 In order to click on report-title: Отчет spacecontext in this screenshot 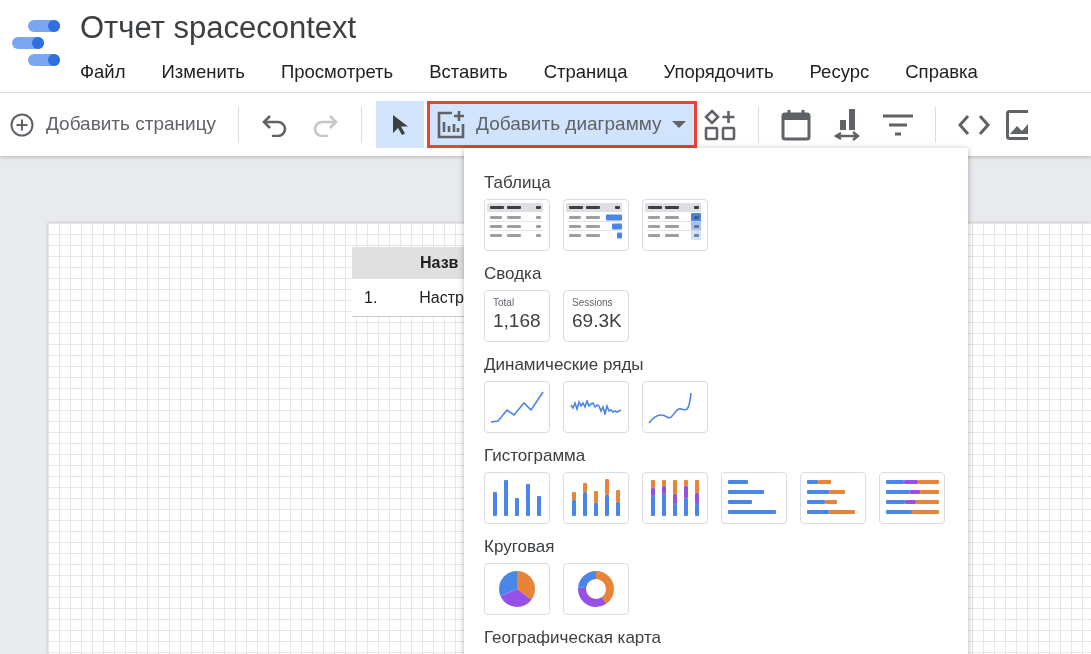, I will do `click(219, 28)`.